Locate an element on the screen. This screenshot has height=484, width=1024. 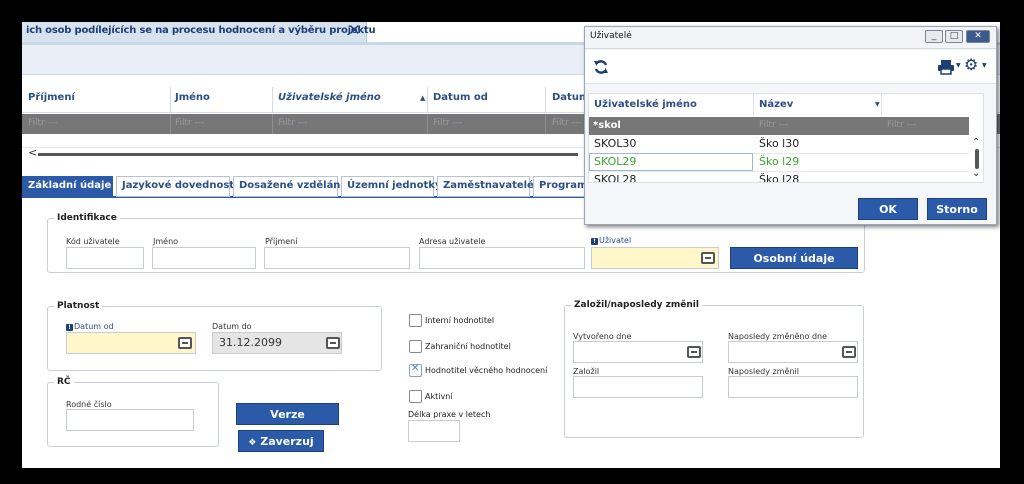
datum-od-label: ! Datum od is located at coordinates (90, 326).